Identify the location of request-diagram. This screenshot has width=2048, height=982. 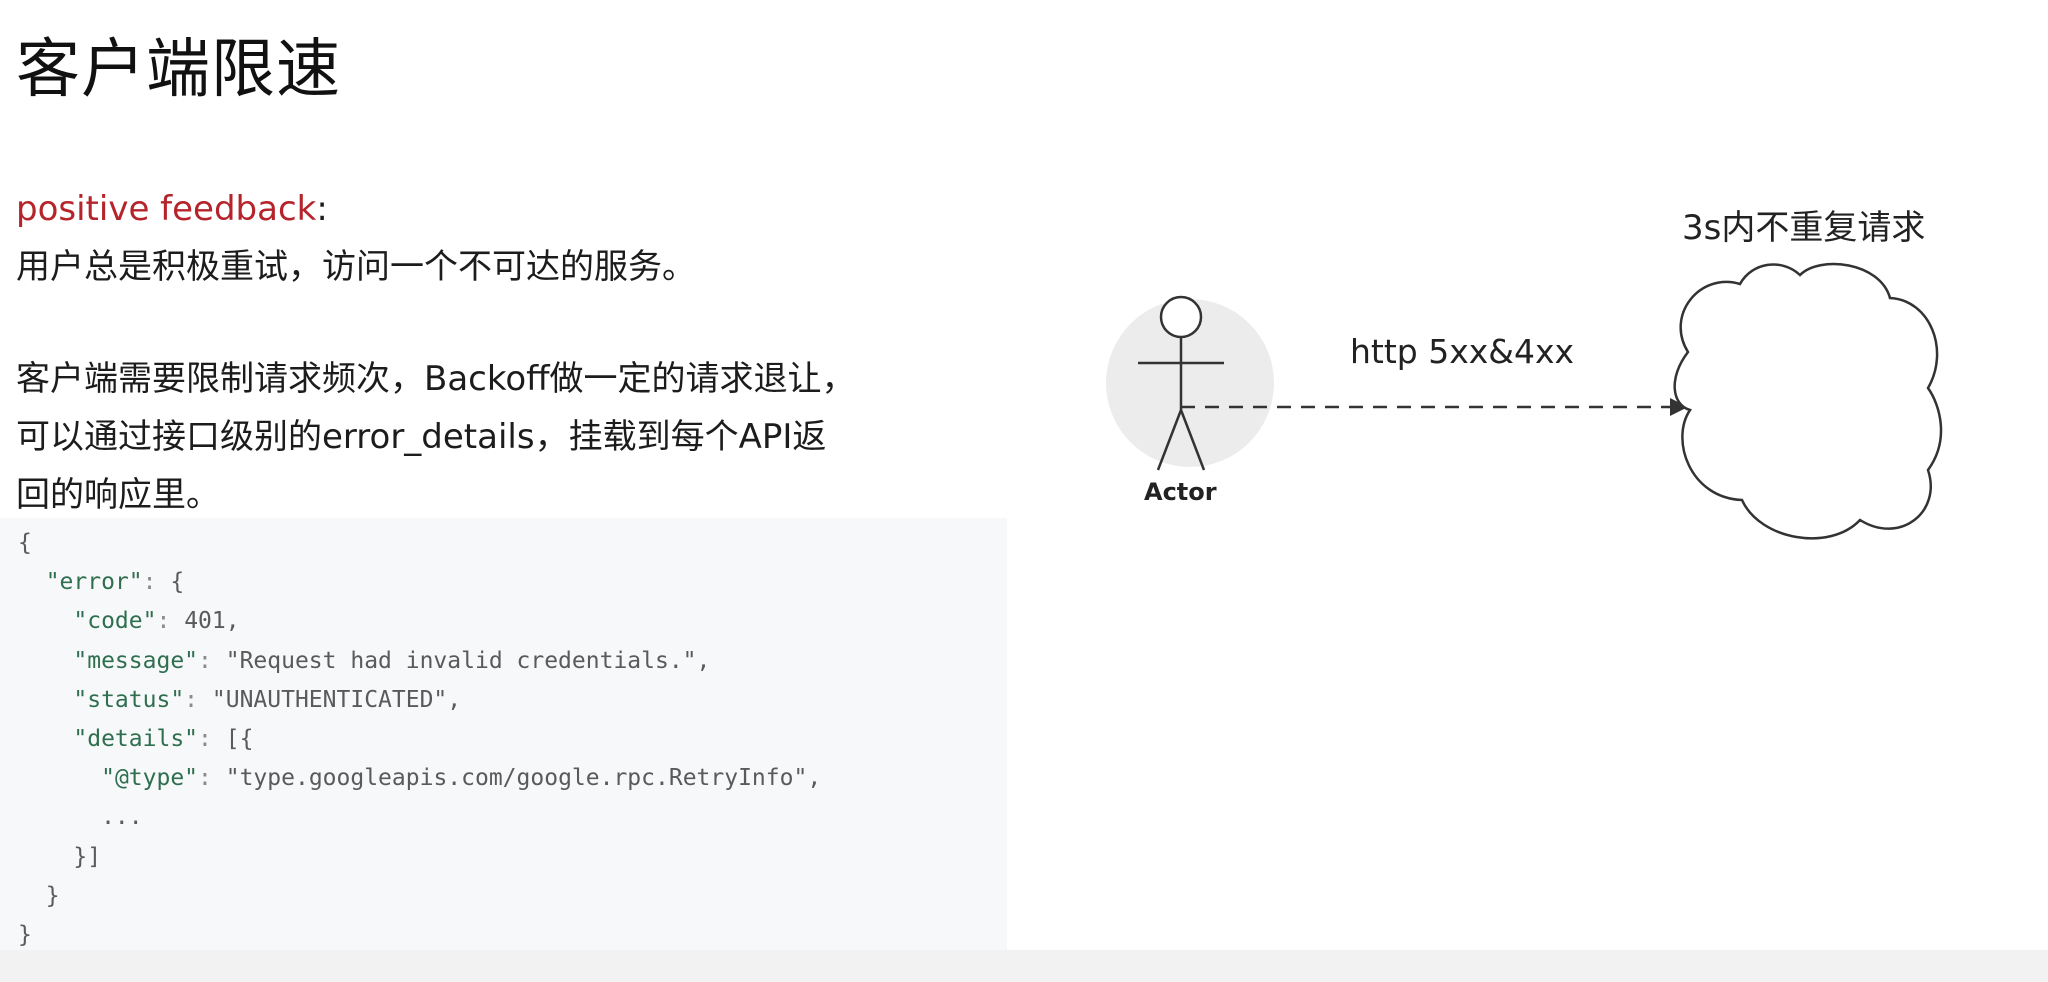
(1524, 401).